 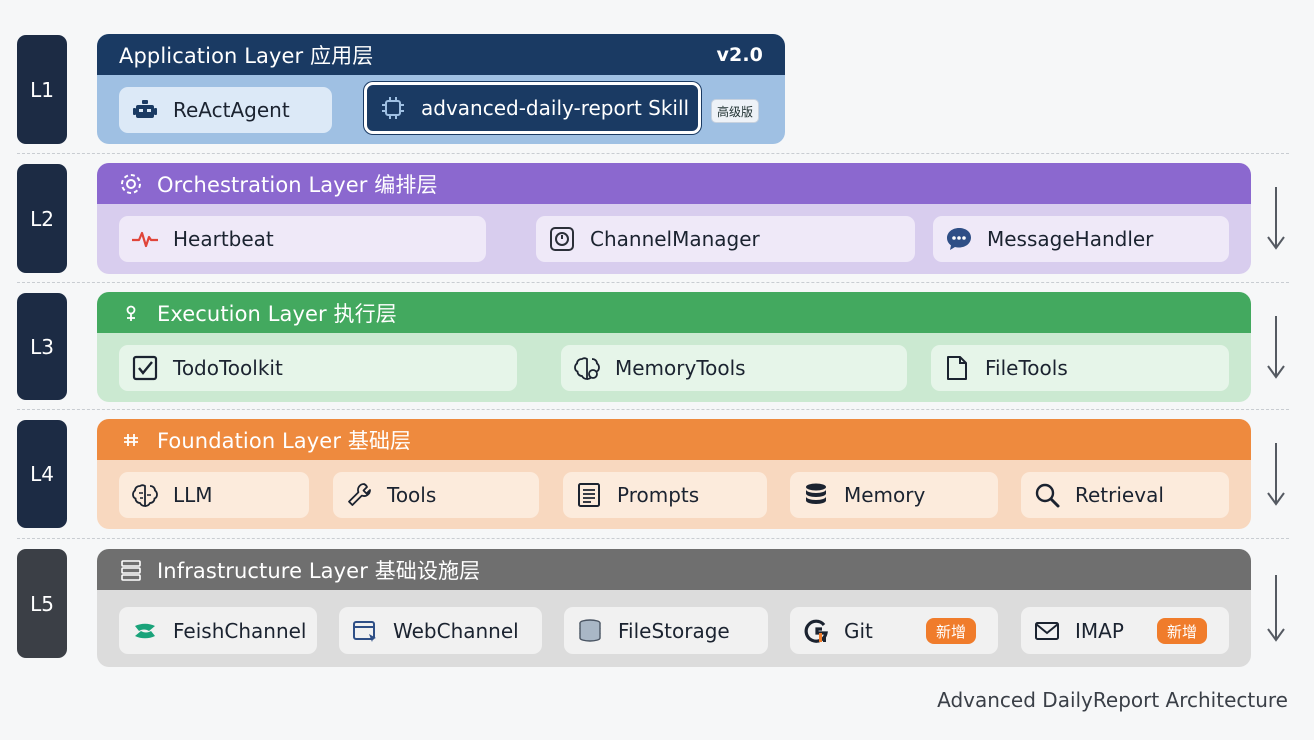 What do you see at coordinates (816, 495) in the screenshot?
I see `database-icon` at bounding box center [816, 495].